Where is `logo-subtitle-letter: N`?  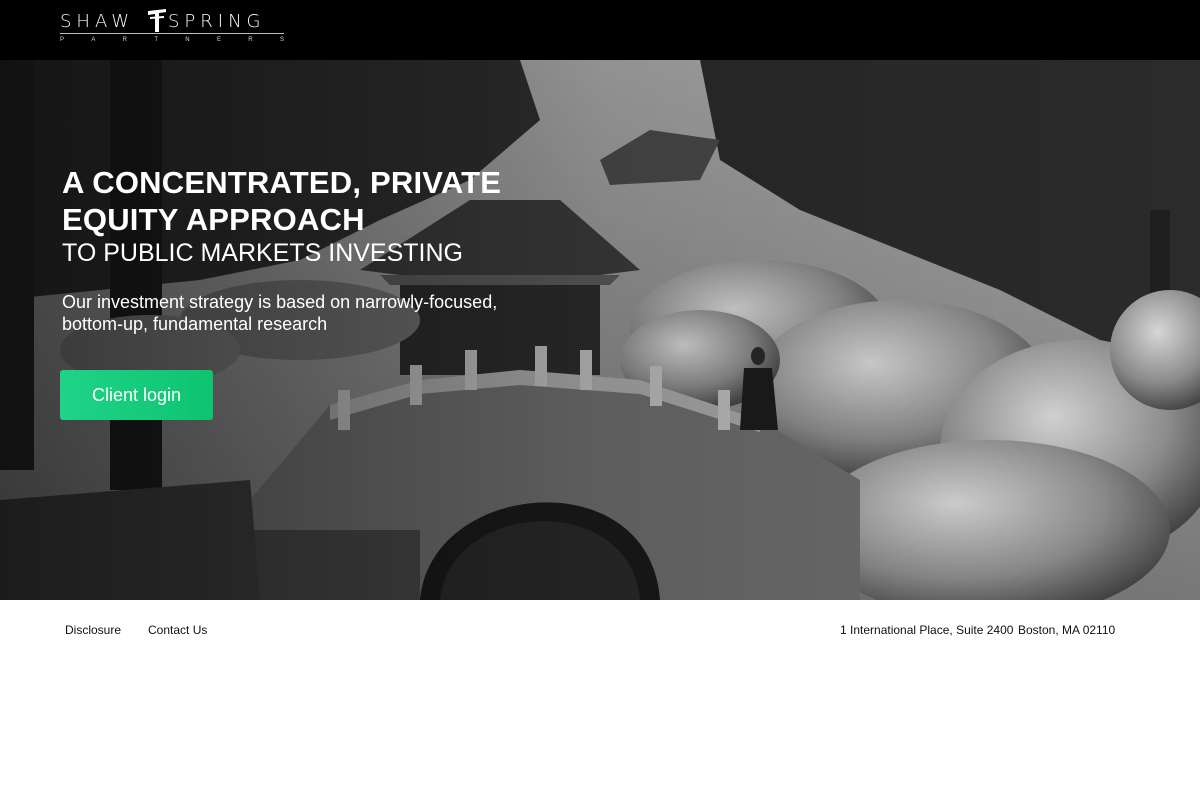
logo-subtitle-letter: N is located at coordinates (187, 40).